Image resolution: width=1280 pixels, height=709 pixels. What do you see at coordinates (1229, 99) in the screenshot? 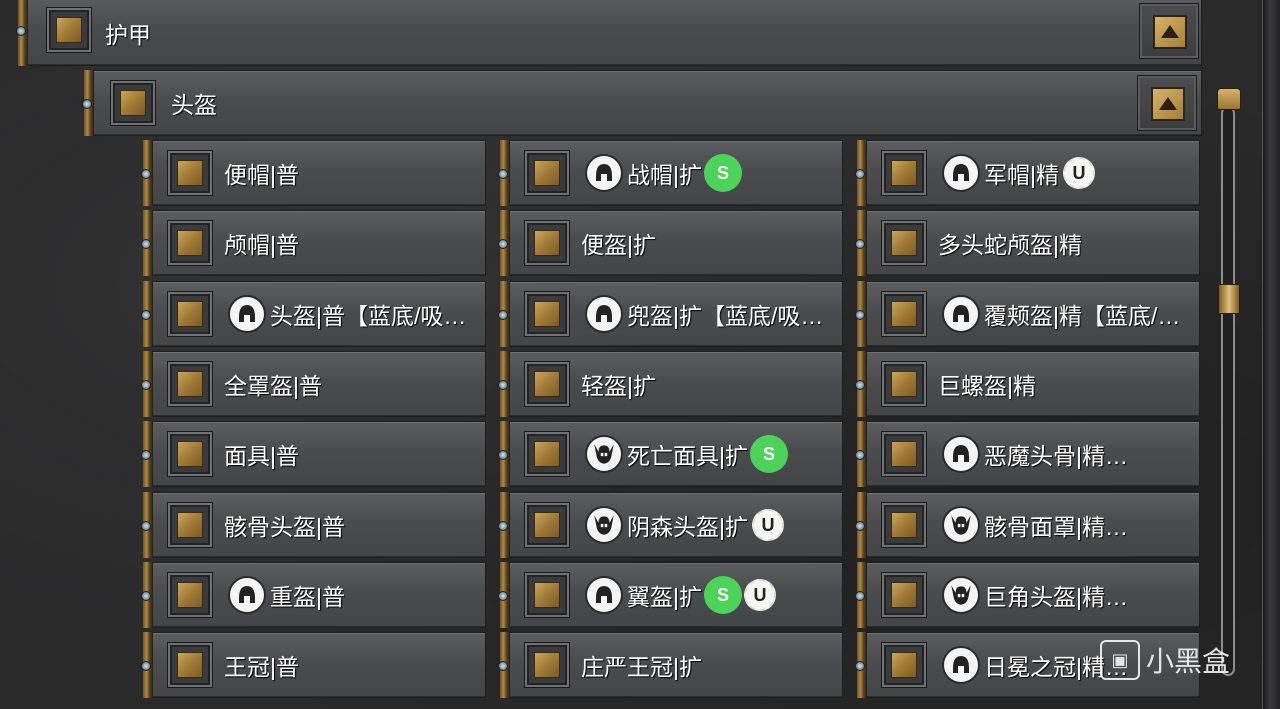
I see `scroll-up-button` at bounding box center [1229, 99].